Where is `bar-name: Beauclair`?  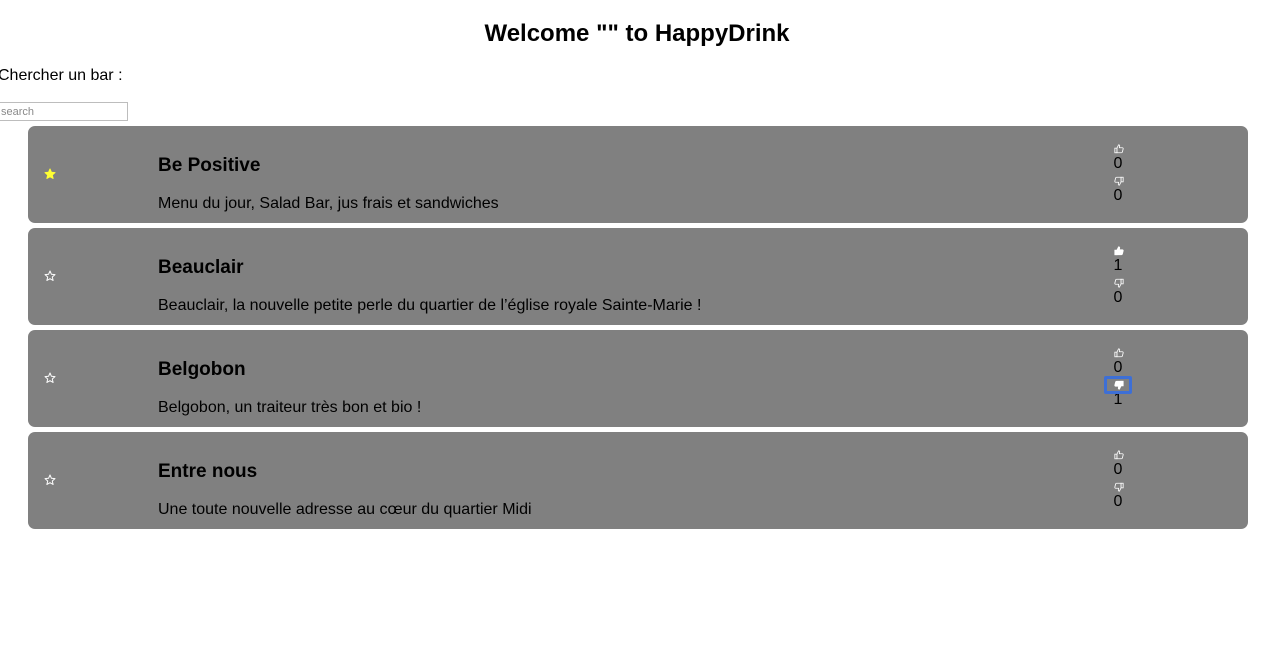 bar-name: Beauclair is located at coordinates (201, 268).